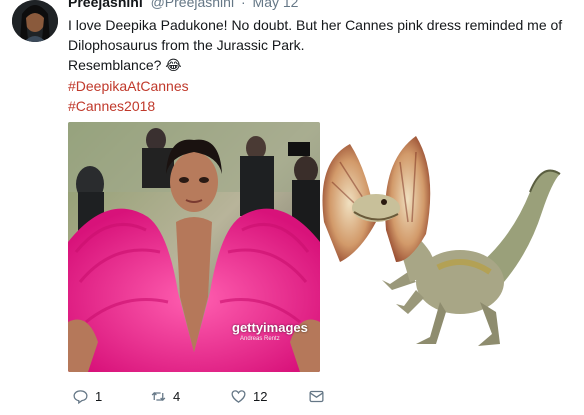 Image resolution: width=584 pixels, height=415 pixels. Describe the element at coordinates (99, 396) in the screenshot. I see `reply-count: 1` at that location.